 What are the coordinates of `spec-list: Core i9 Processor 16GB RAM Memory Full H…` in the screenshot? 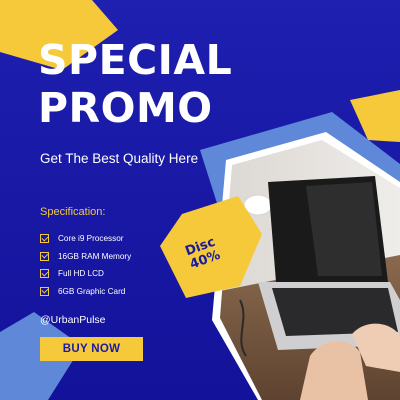 It's located at (85, 265).